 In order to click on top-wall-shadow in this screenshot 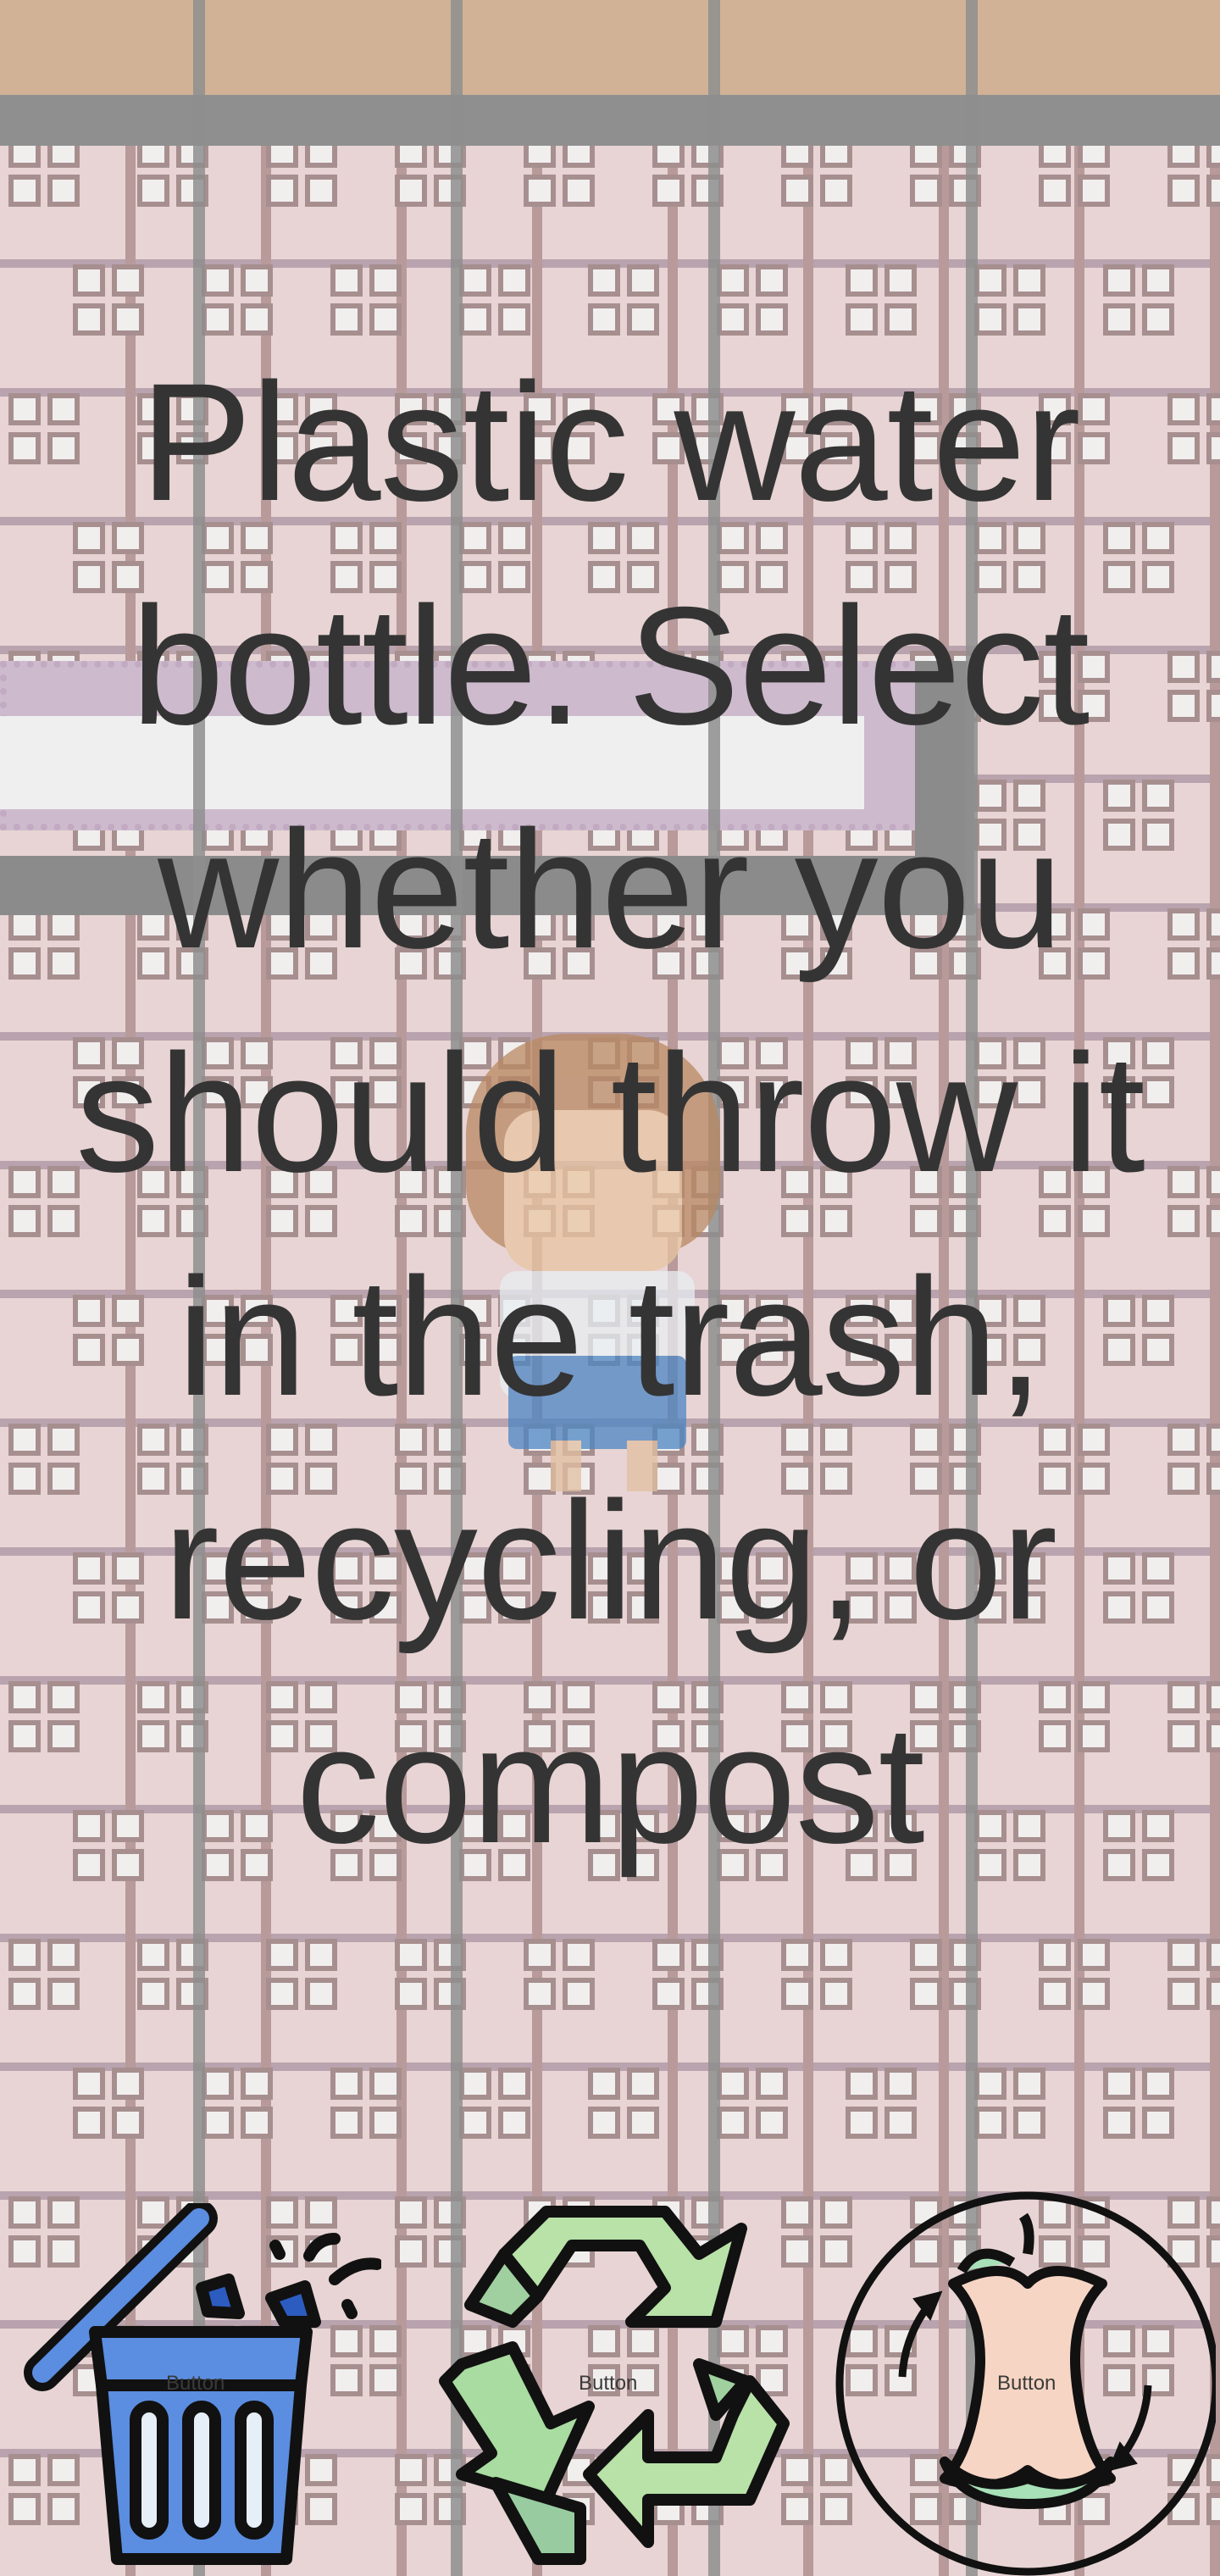, I will do `click(610, 120)`.